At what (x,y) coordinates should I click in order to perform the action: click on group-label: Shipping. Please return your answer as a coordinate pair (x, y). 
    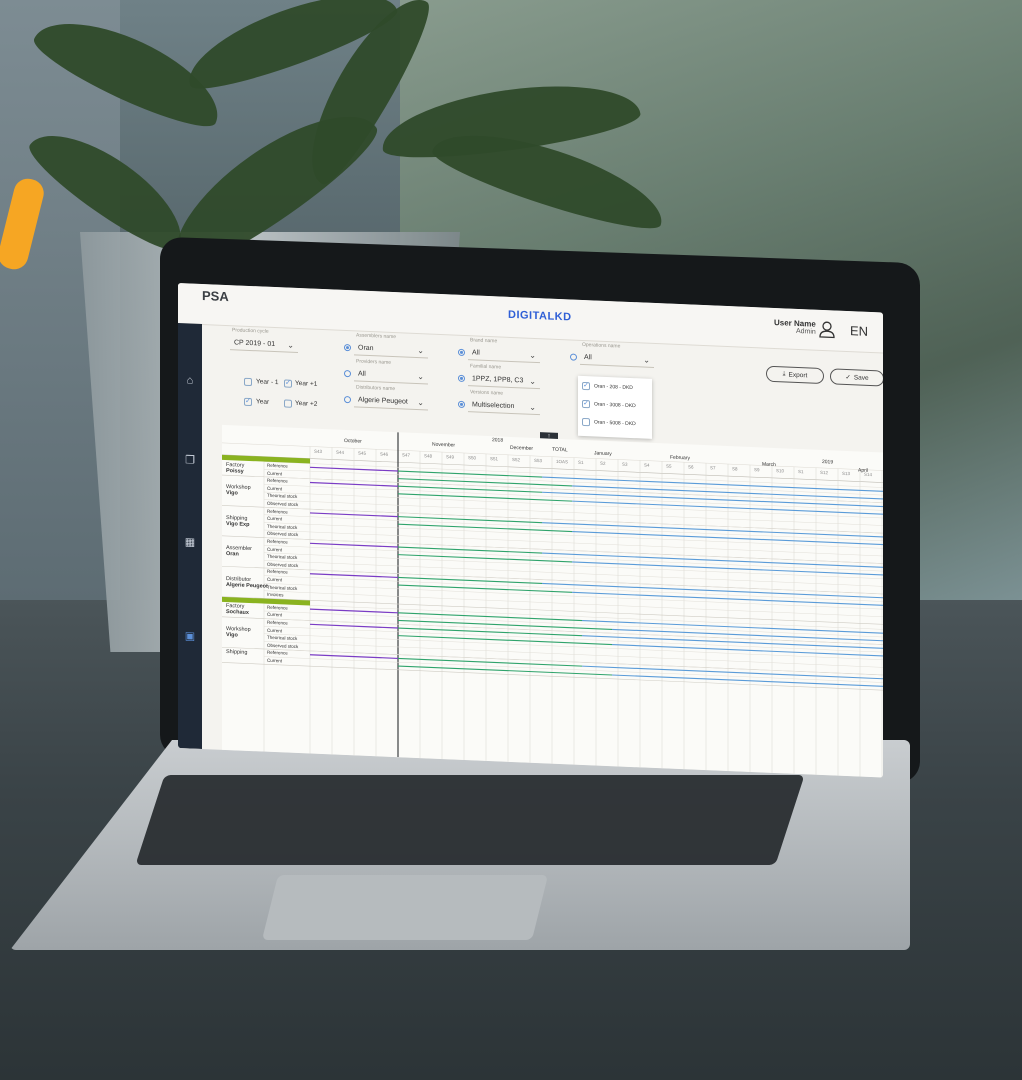
    Looking at the image, I should click on (236, 652).